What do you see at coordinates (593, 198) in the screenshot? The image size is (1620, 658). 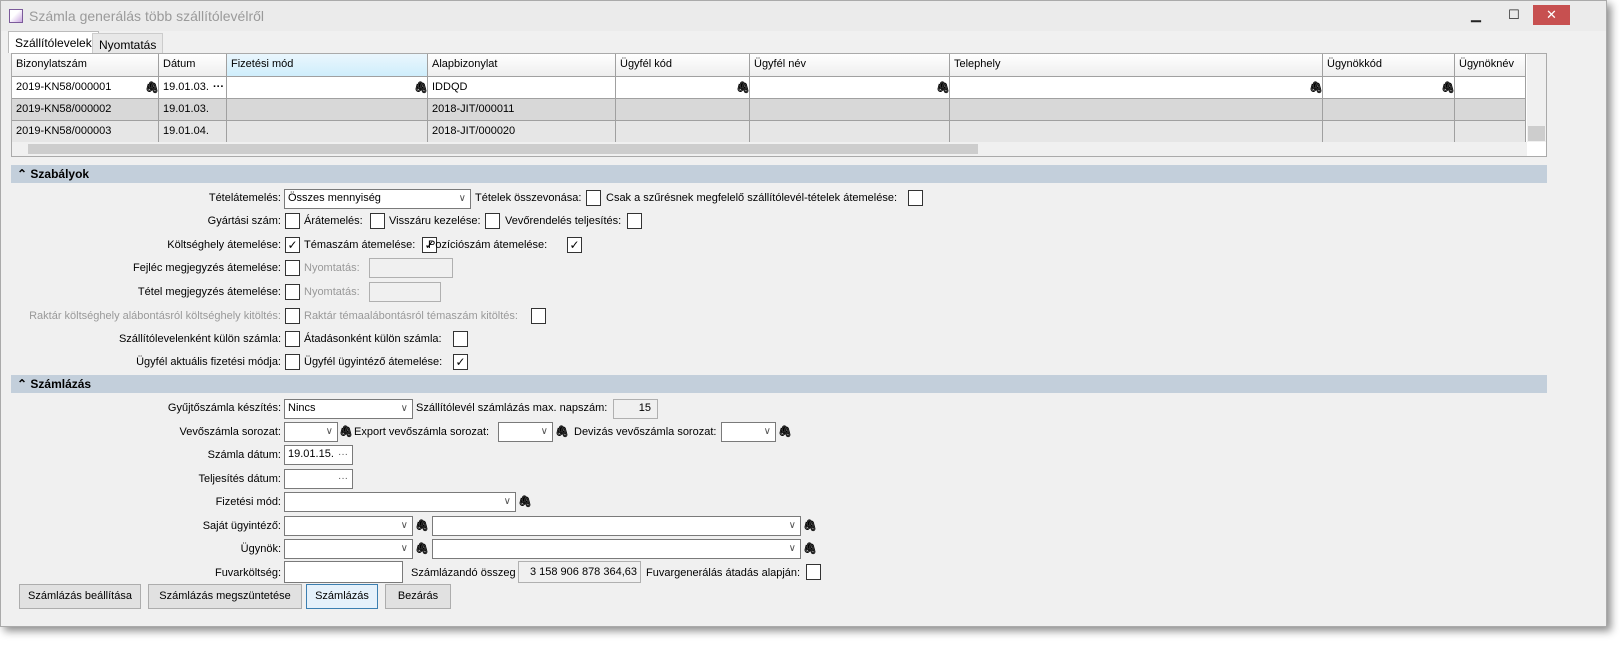 I see `tetelek-osszevonasa-checkbox` at bounding box center [593, 198].